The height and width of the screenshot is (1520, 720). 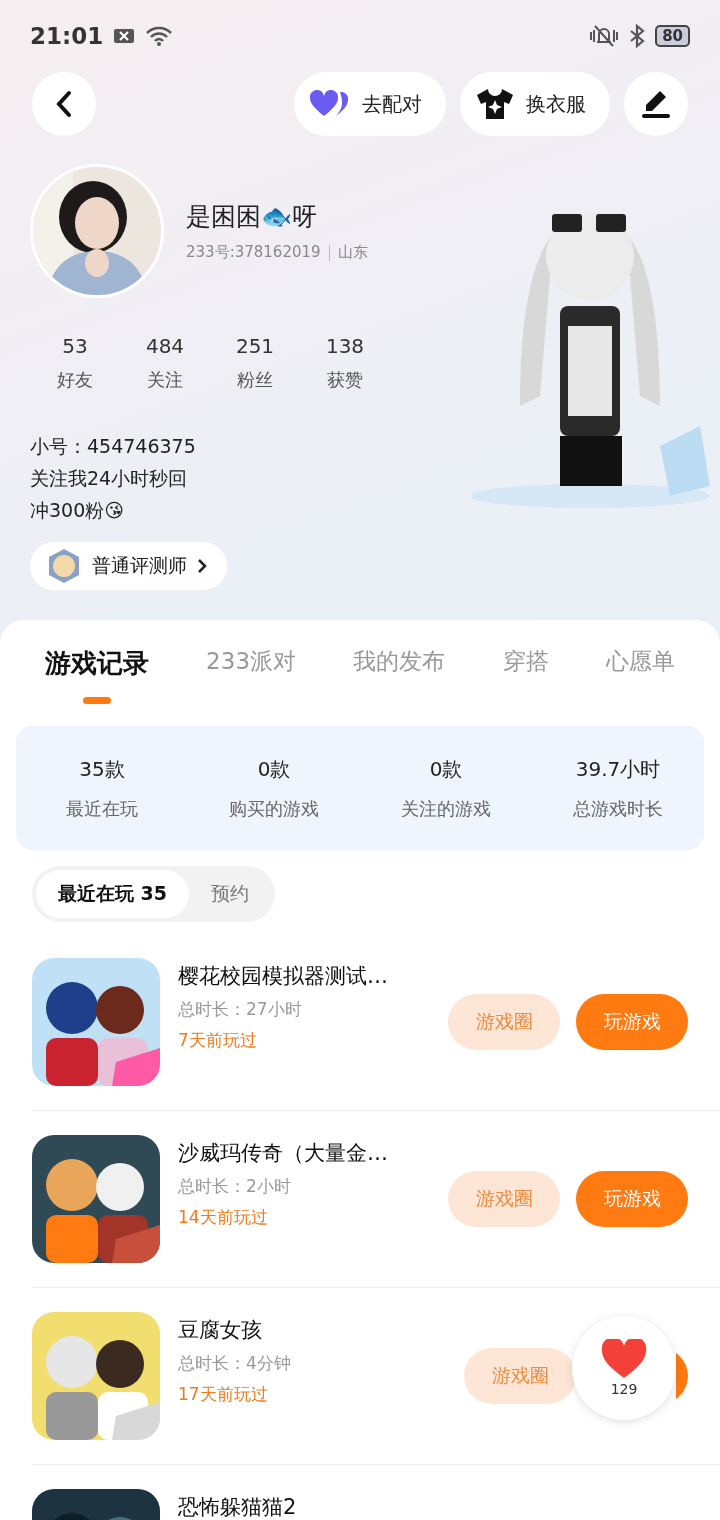 What do you see at coordinates (624, 1359) in the screenshot?
I see `heart-icon` at bounding box center [624, 1359].